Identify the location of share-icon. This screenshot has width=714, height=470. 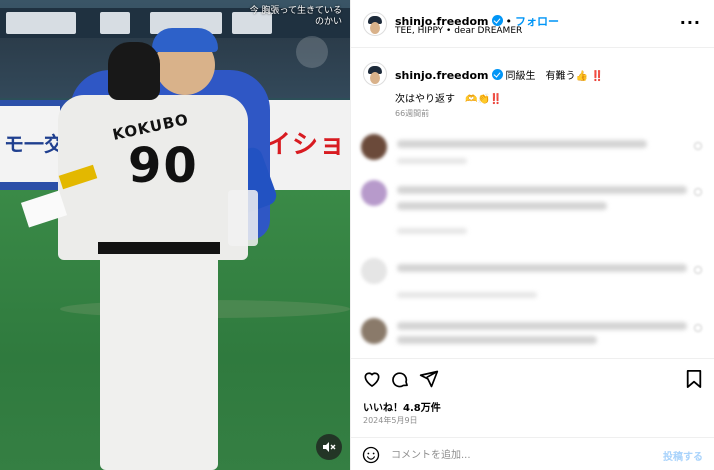
(429, 379).